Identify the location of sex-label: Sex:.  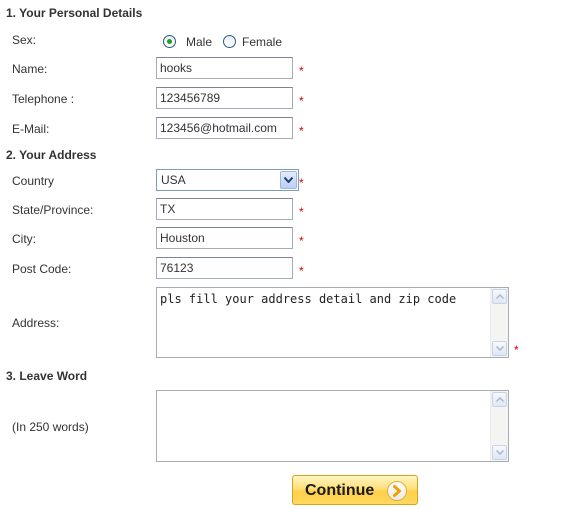
(24, 40).